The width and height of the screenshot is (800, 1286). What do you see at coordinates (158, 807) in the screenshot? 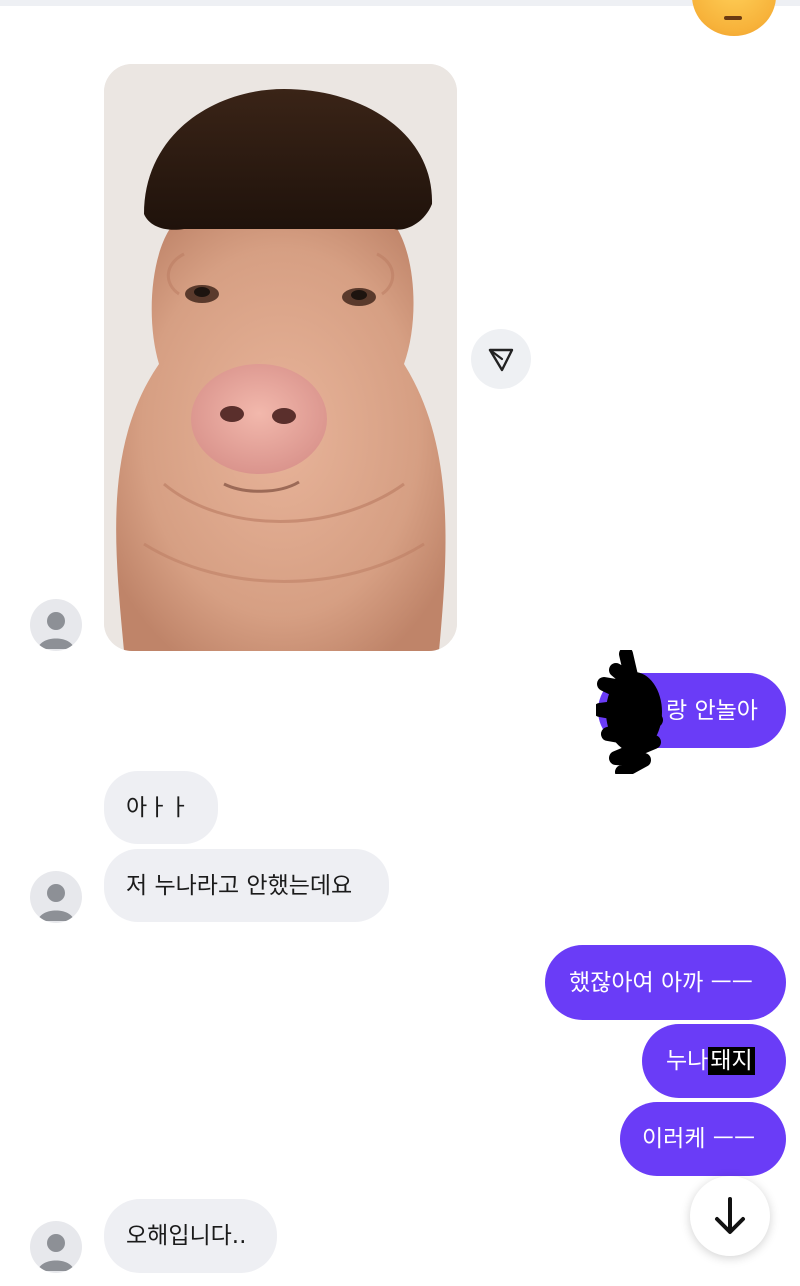
I see `message-text: 아ㅏㅏ` at bounding box center [158, 807].